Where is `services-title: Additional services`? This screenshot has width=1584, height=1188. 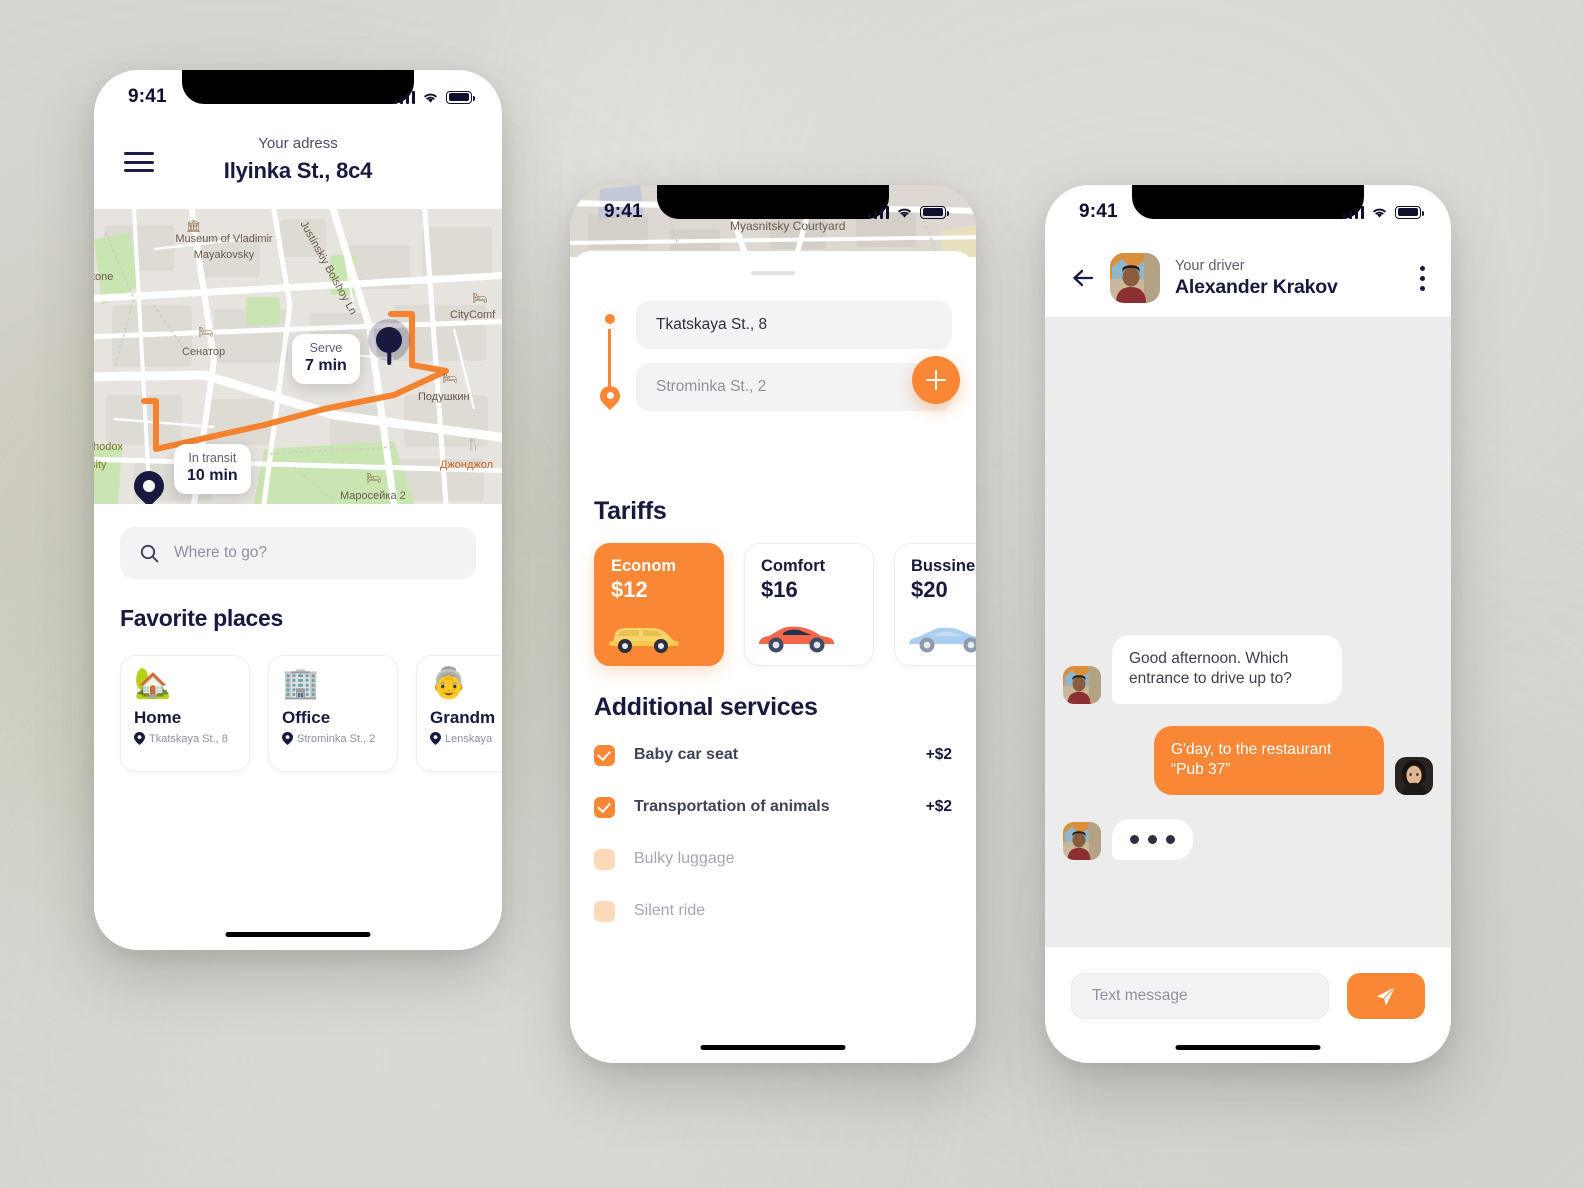 services-title: Additional services is located at coordinates (706, 707).